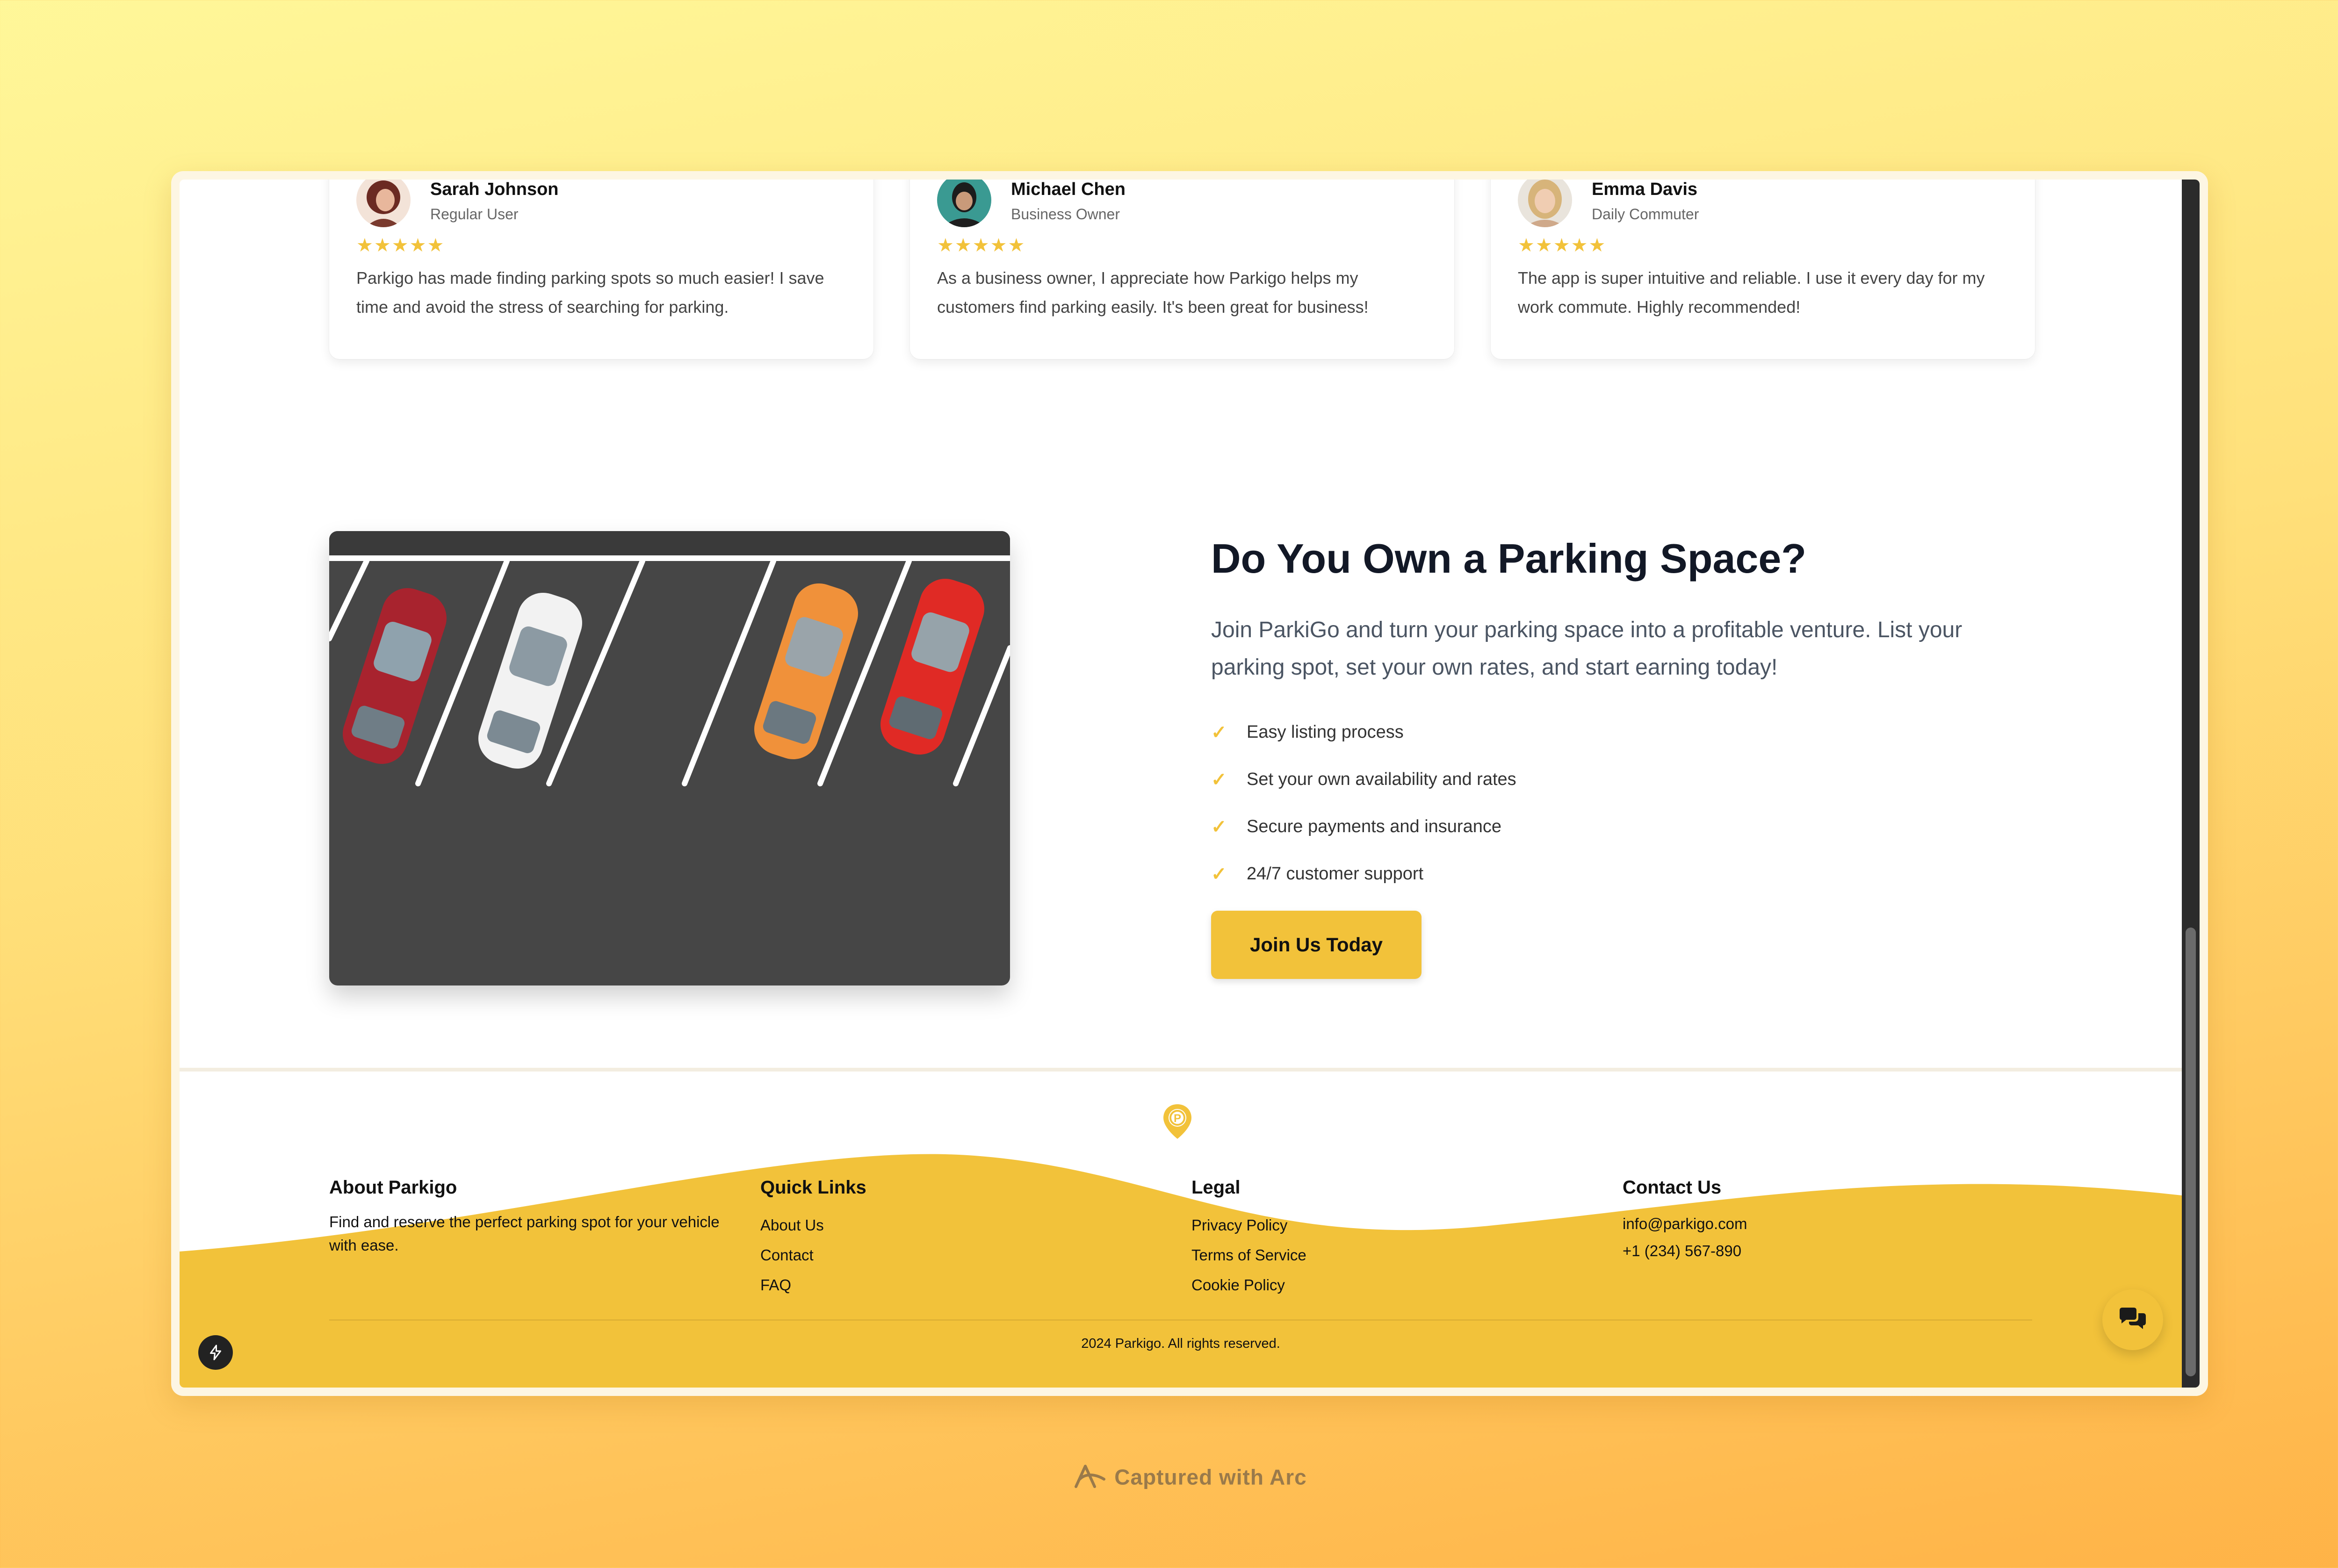 The height and width of the screenshot is (1568, 2338). I want to click on feature-item: ✓ Secure payments and insurance, so click(1364, 827).